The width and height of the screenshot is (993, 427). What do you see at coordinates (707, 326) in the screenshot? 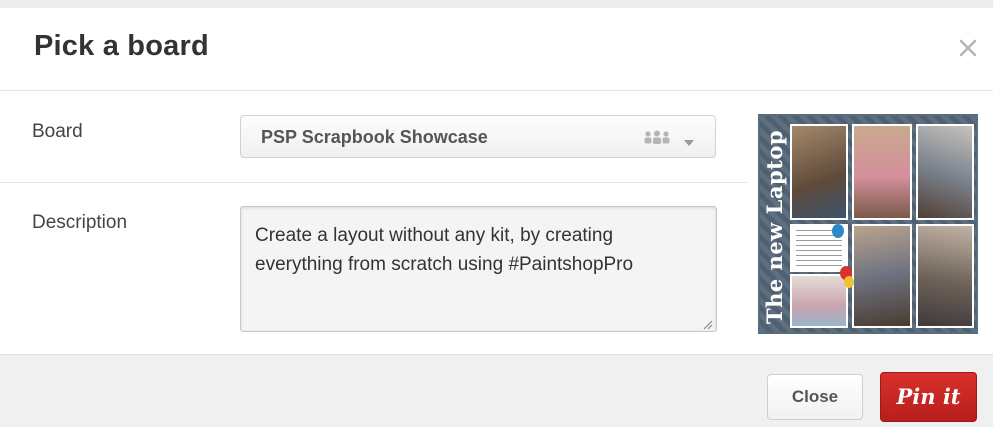
I see `resize-handle-icon` at bounding box center [707, 326].